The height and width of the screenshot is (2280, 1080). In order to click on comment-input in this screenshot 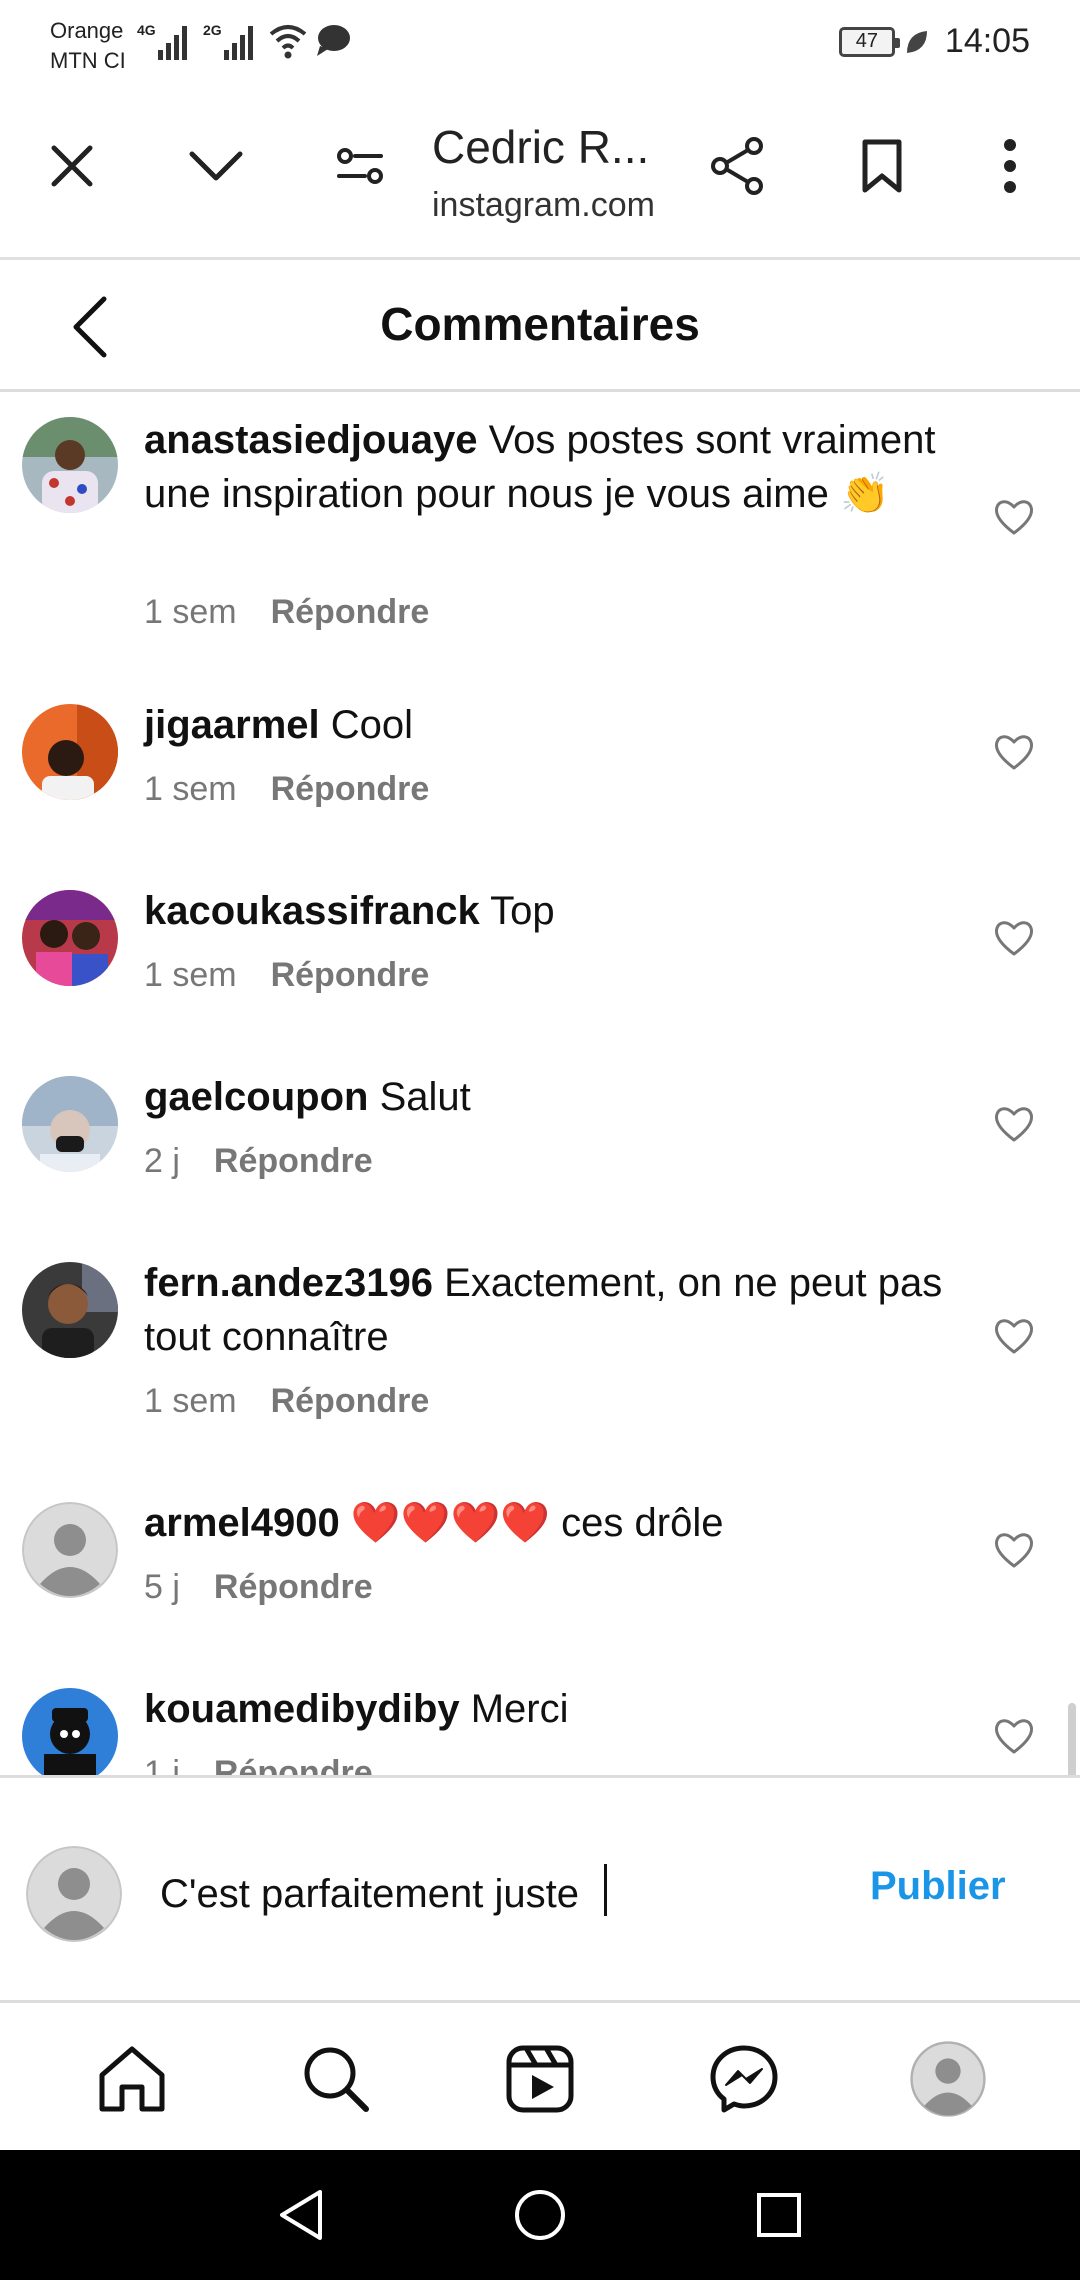, I will do `click(480, 1894)`.